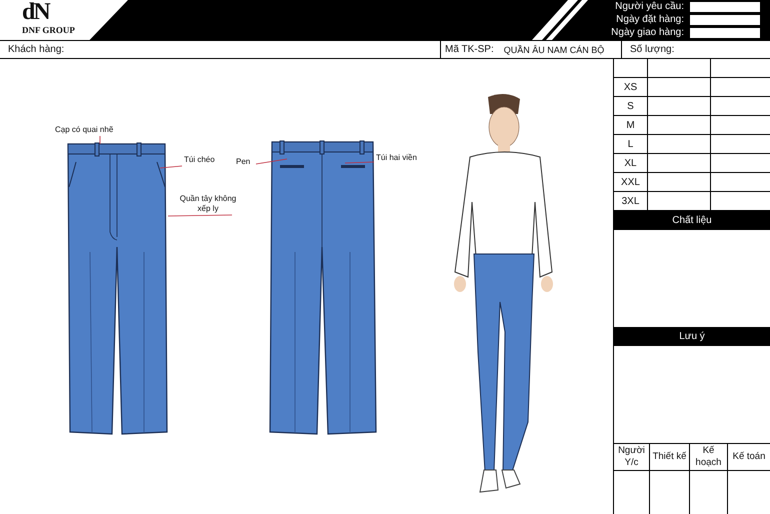  Describe the element at coordinates (469, 49) in the screenshot. I see `code-label: Mã TK-SP:` at that location.